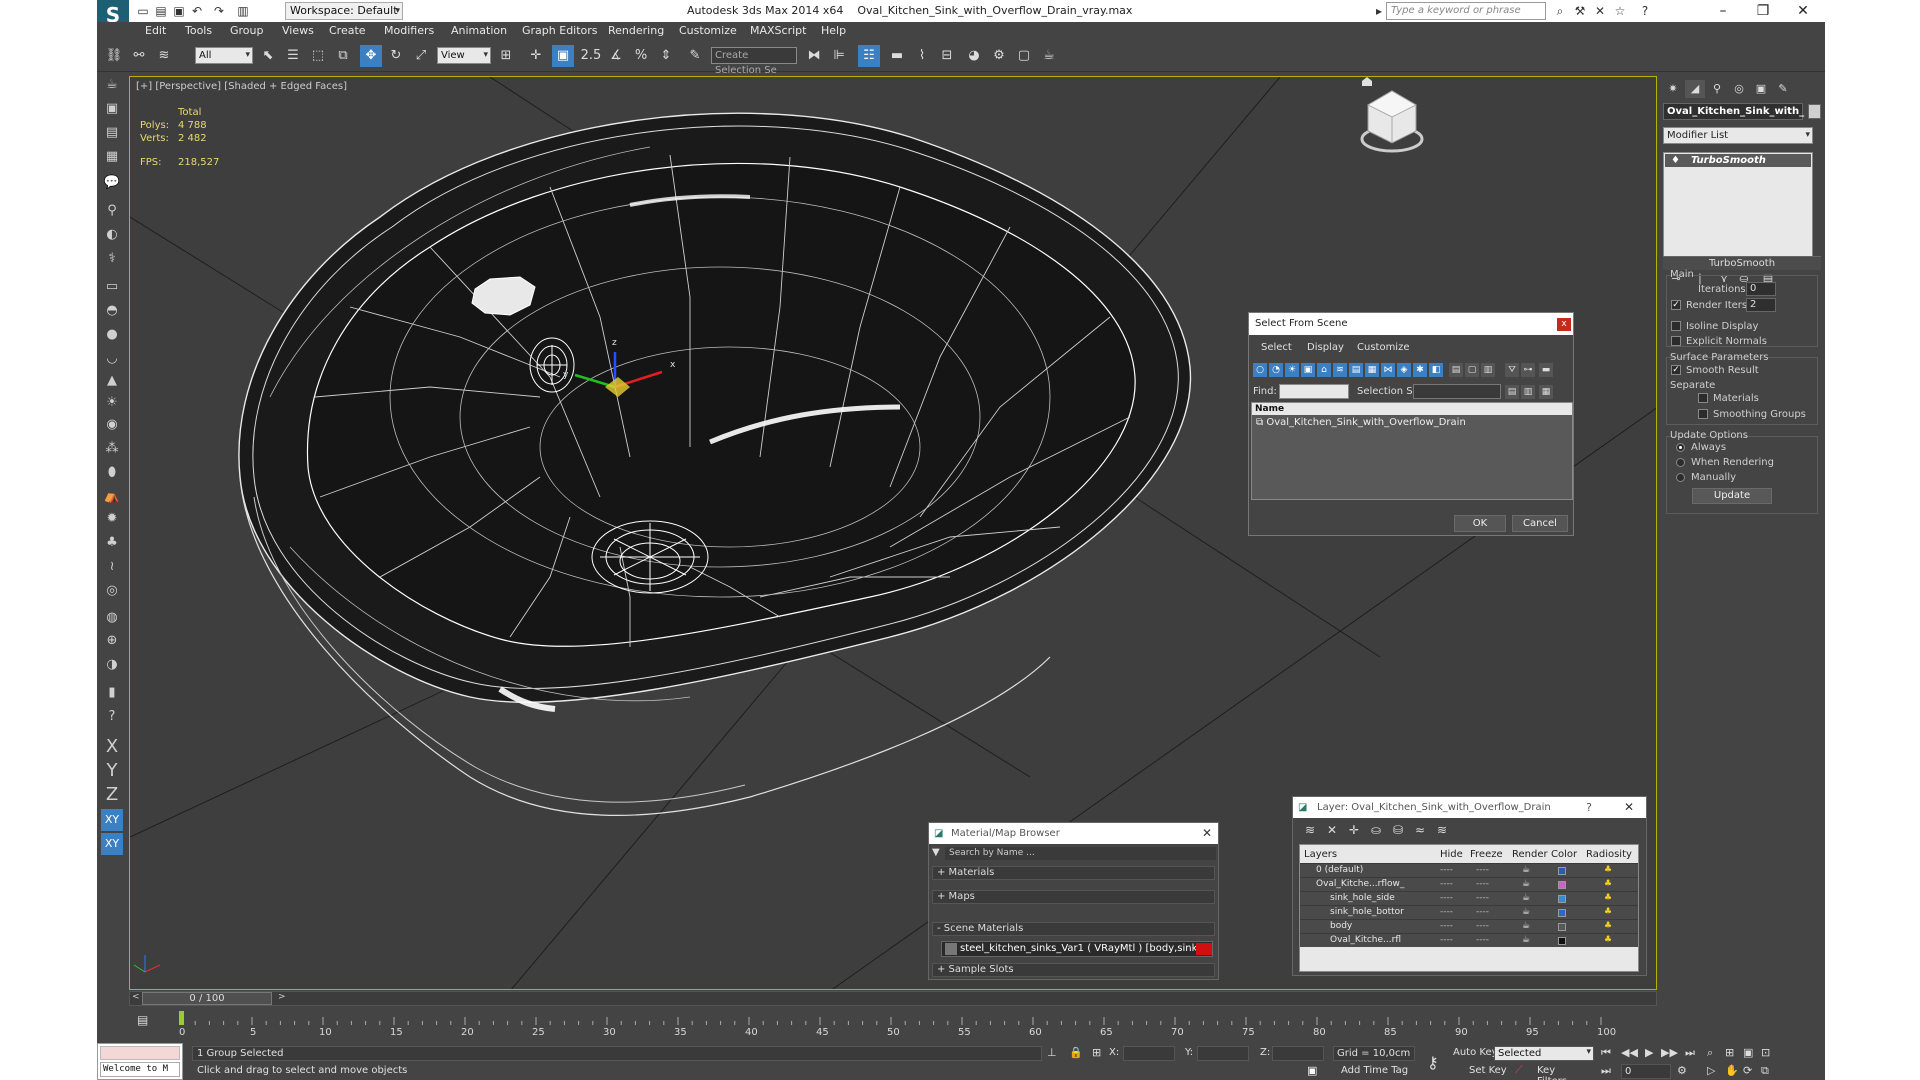 The width and height of the screenshot is (1920, 1080). I want to click on filter-geometry-icon: ○, so click(1260, 370).